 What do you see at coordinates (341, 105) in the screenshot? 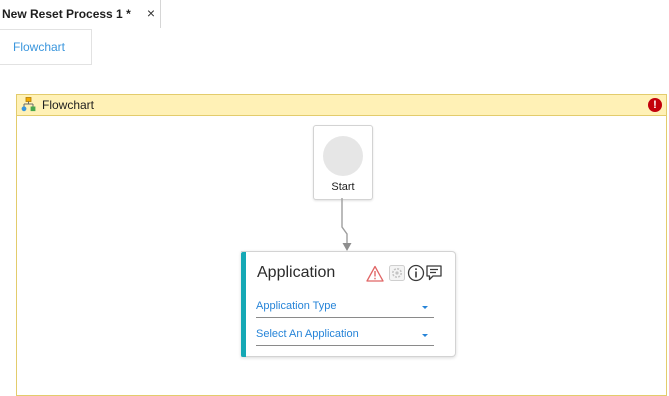
I see `flowchart-header: Flowchart !` at bounding box center [341, 105].